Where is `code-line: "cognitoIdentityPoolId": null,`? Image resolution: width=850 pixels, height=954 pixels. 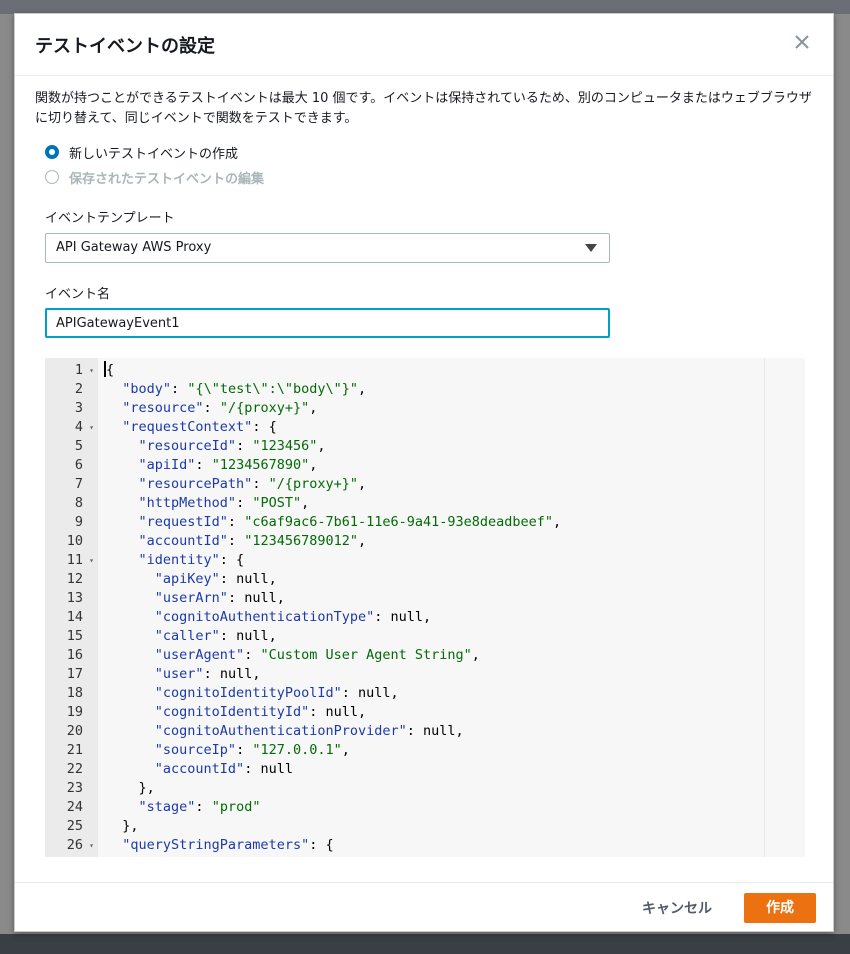
code-line: "cognitoIdentityPoolId": null, is located at coordinates (252, 693).